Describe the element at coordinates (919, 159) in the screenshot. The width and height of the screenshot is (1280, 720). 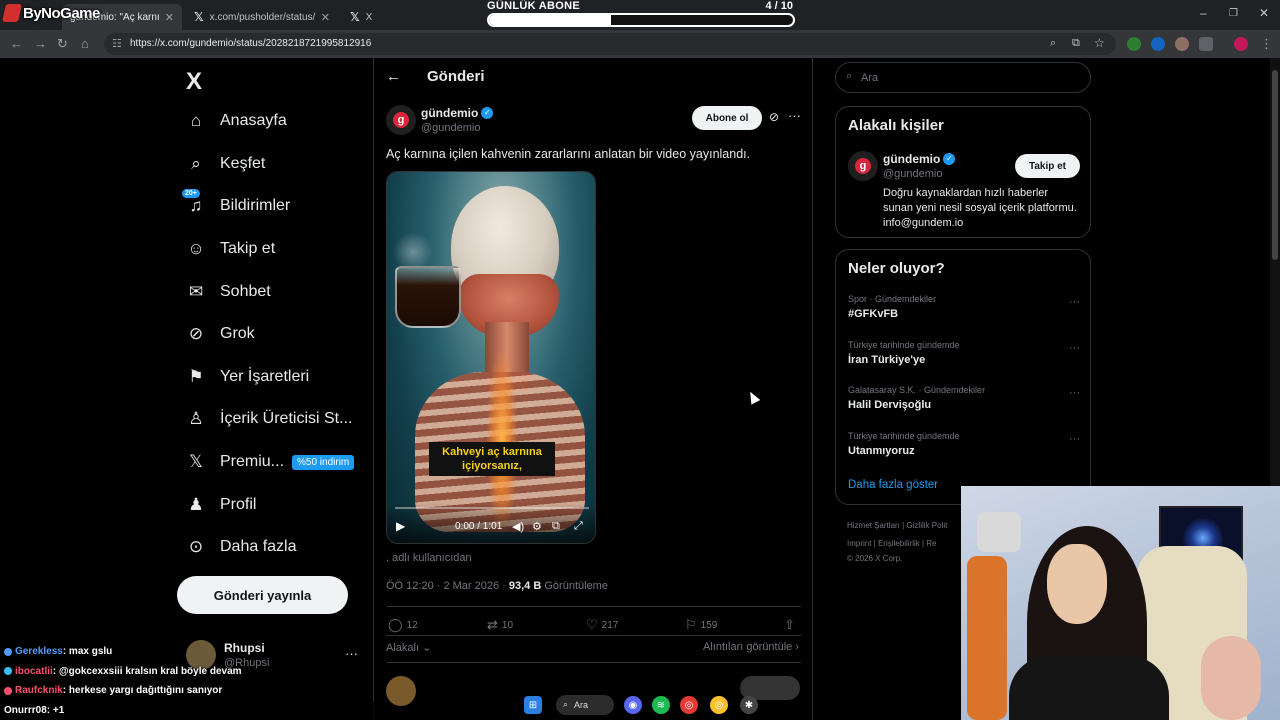
I see `related-name: gündemio ✓` at that location.